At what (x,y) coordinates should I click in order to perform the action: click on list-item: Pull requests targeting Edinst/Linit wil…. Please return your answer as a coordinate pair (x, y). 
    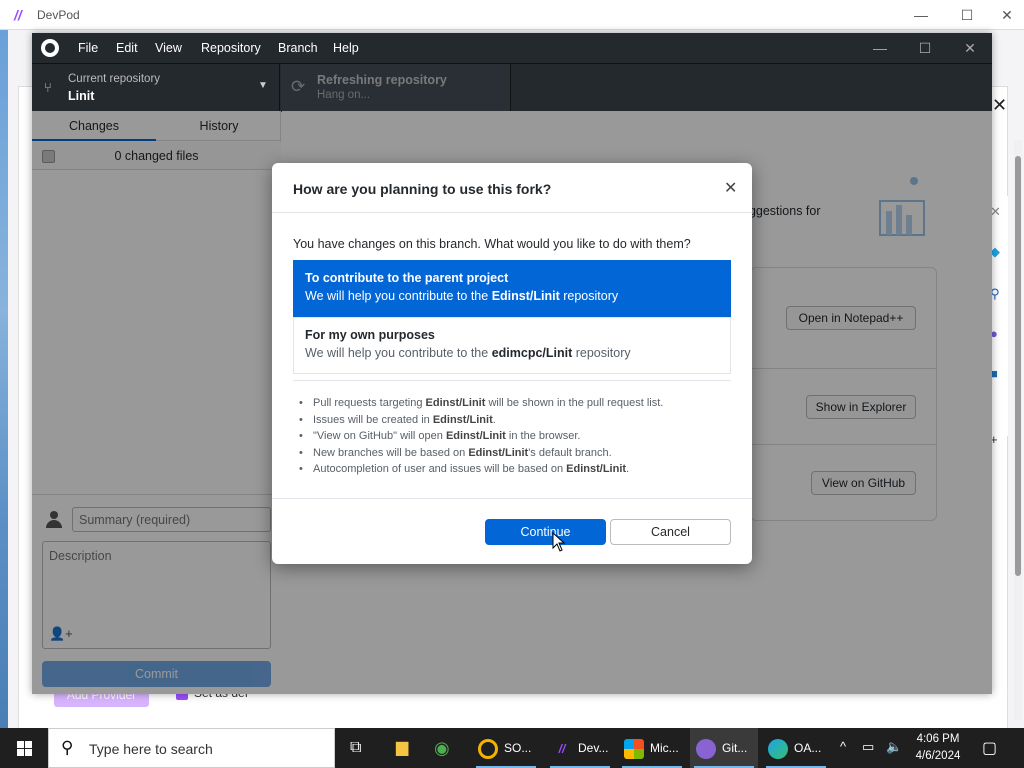
    Looking at the image, I should click on (519, 403).